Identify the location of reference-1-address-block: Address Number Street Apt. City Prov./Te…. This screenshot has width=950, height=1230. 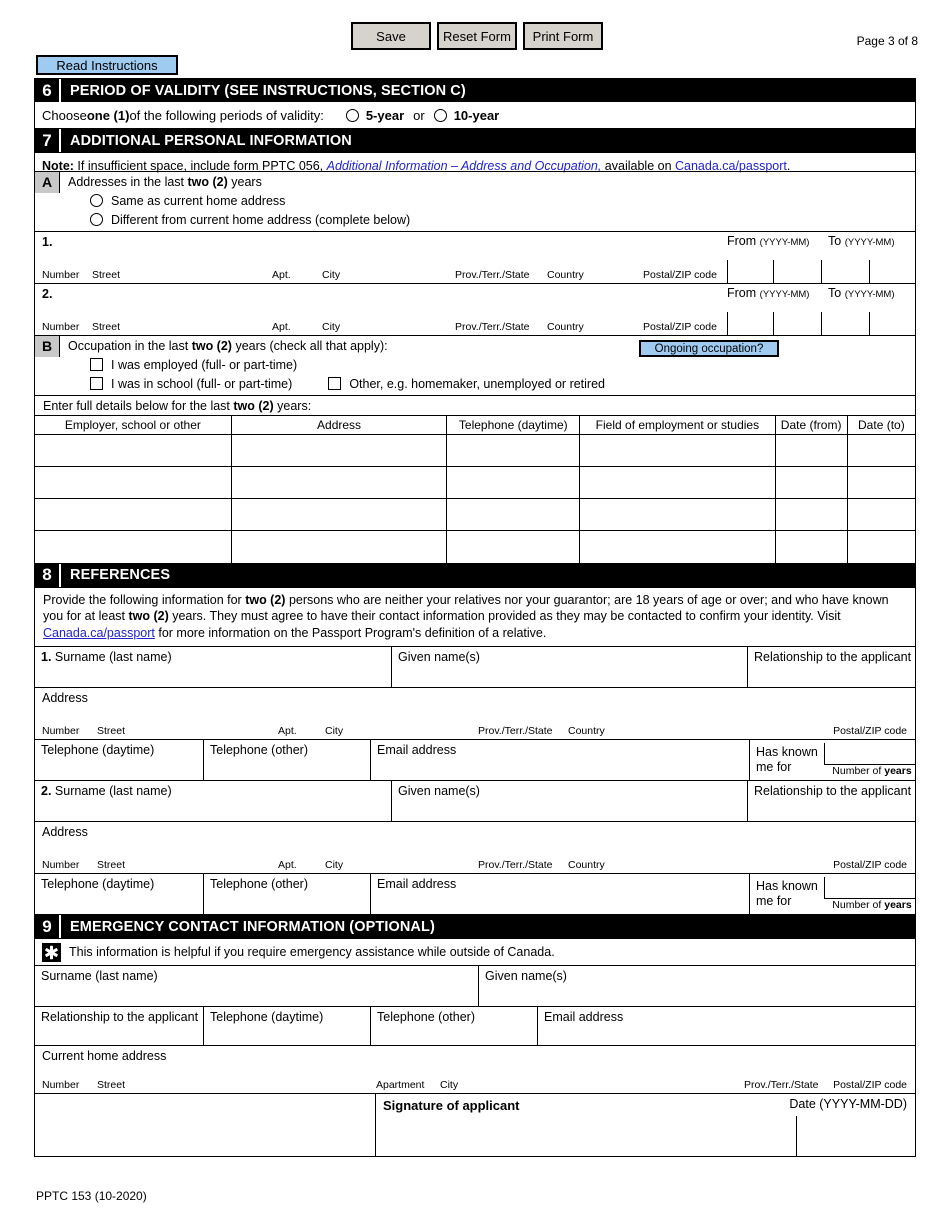
(475, 713).